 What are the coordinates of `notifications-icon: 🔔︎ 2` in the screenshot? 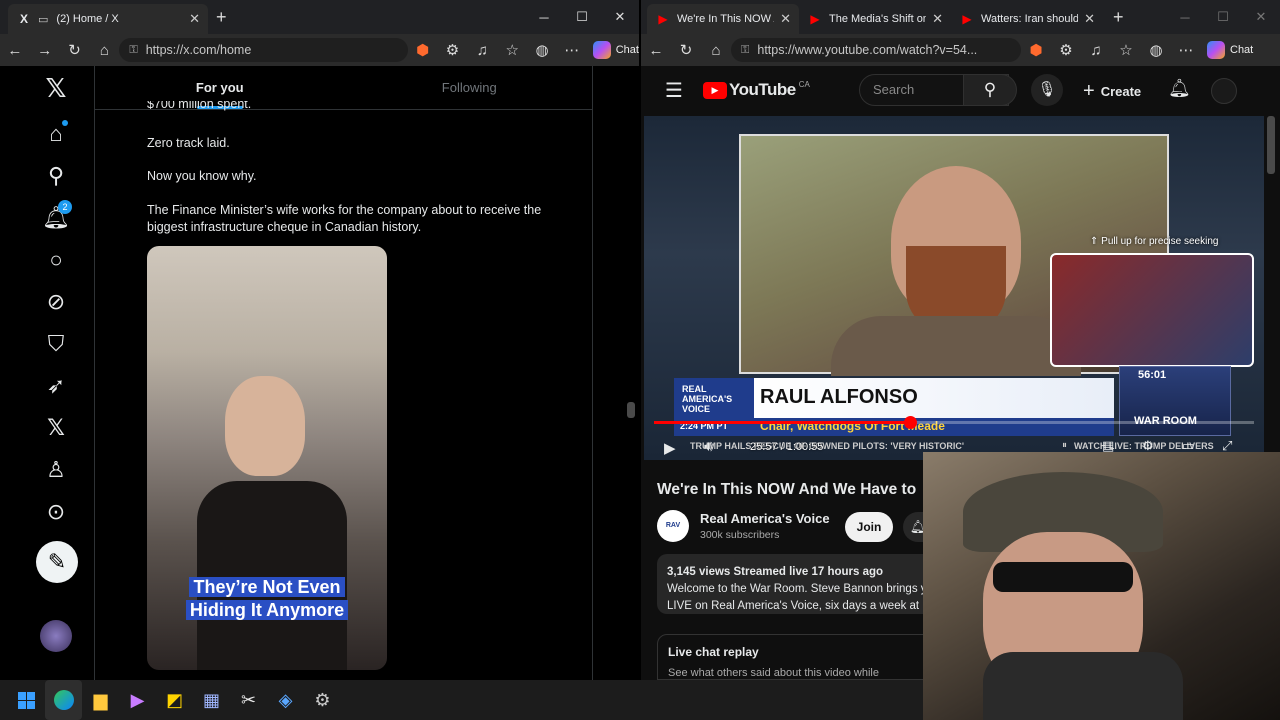 It's located at (56, 218).